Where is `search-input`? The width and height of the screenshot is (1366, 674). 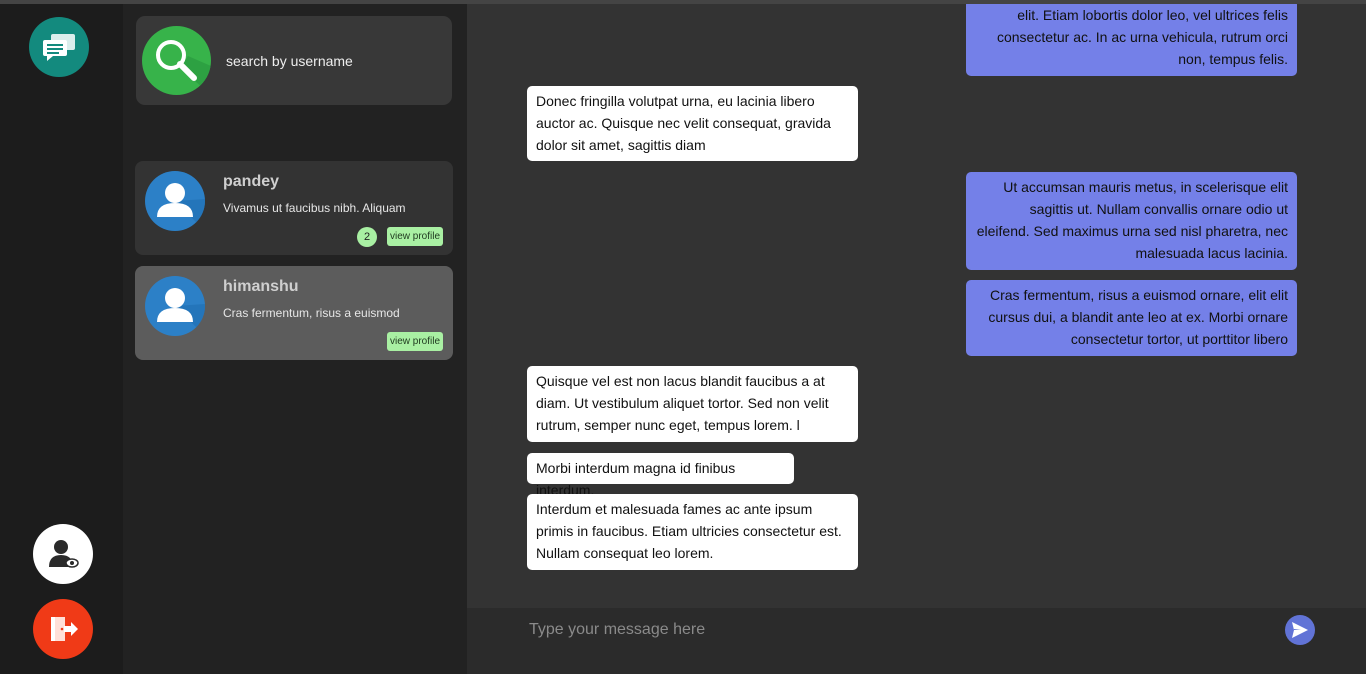 search-input is located at coordinates (336, 61).